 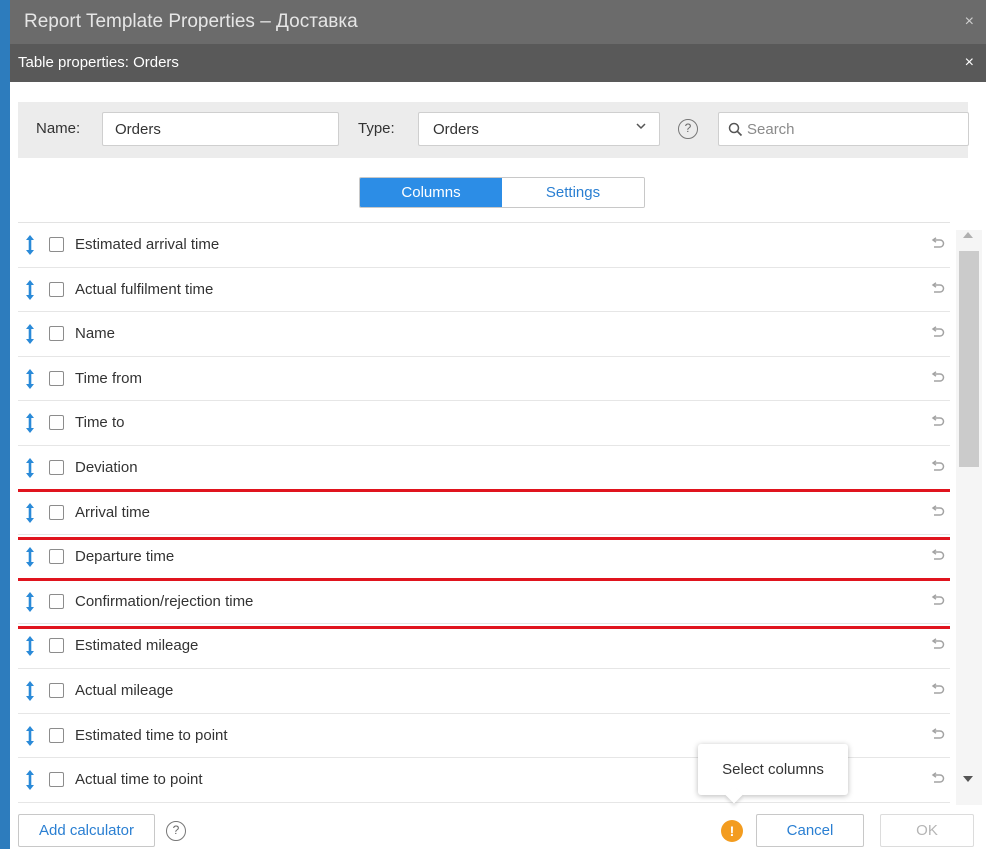 I want to click on window-title: Report Template Properties – Доставка, so click(x=191, y=21).